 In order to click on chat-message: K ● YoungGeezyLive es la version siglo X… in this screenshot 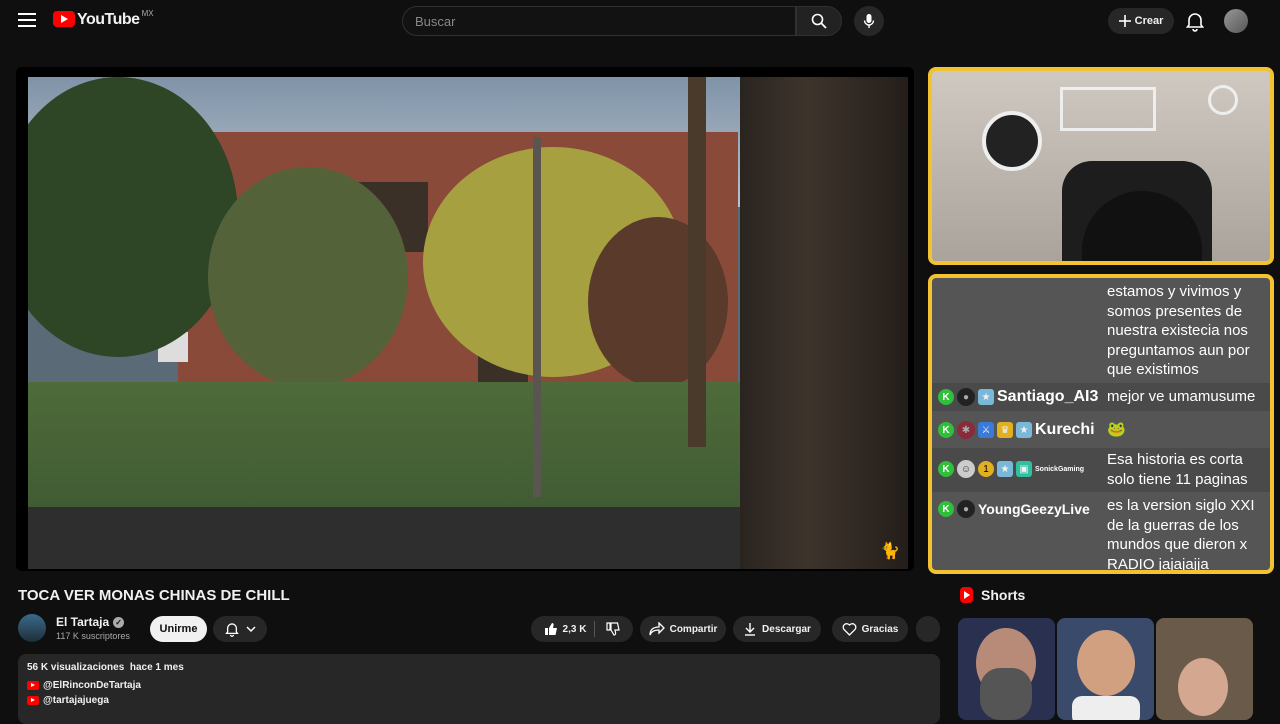, I will do `click(1101, 534)`.